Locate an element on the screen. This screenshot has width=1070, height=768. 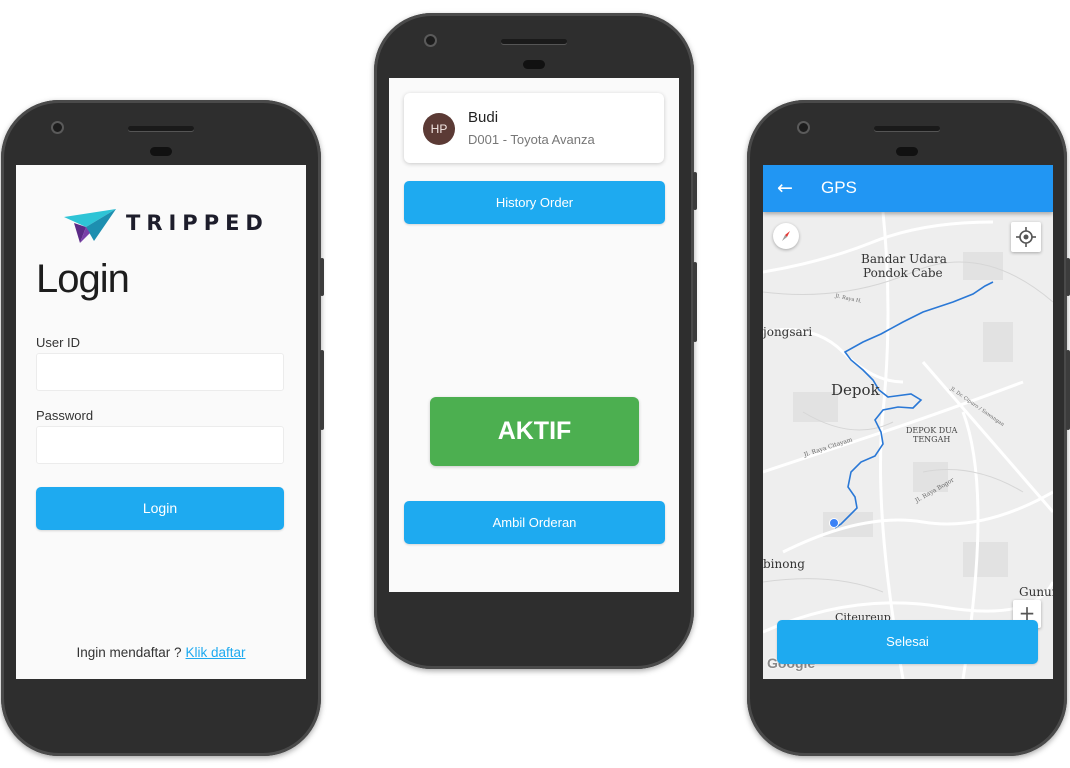
map-label: Depok is located at coordinates (855, 390).